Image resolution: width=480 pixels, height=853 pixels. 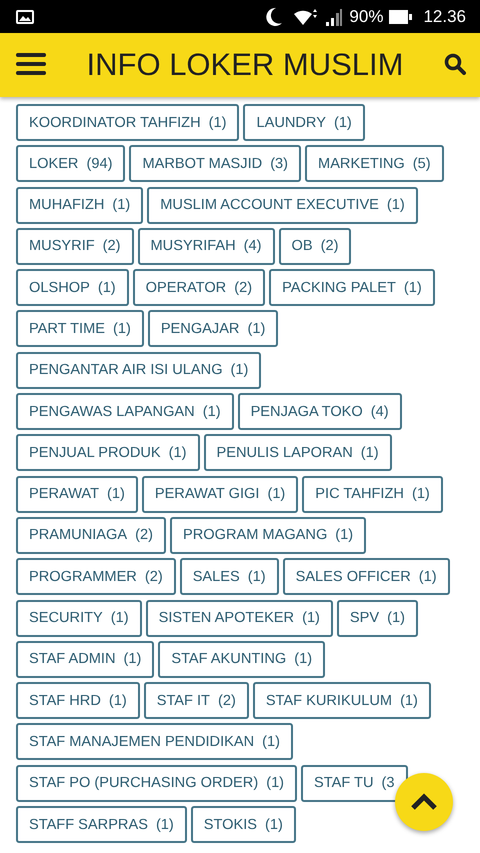 What do you see at coordinates (341, 701) in the screenshot?
I see `tag-link: STAF KURIKULUM (1)` at bounding box center [341, 701].